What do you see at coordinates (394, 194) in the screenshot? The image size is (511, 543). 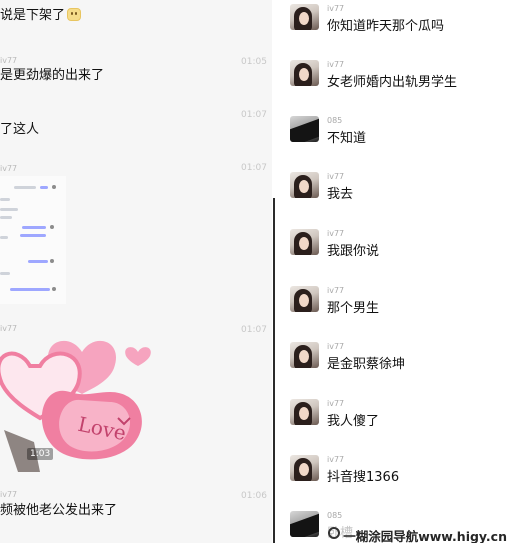 I see `chat-message-row: iv77 我去` at bounding box center [394, 194].